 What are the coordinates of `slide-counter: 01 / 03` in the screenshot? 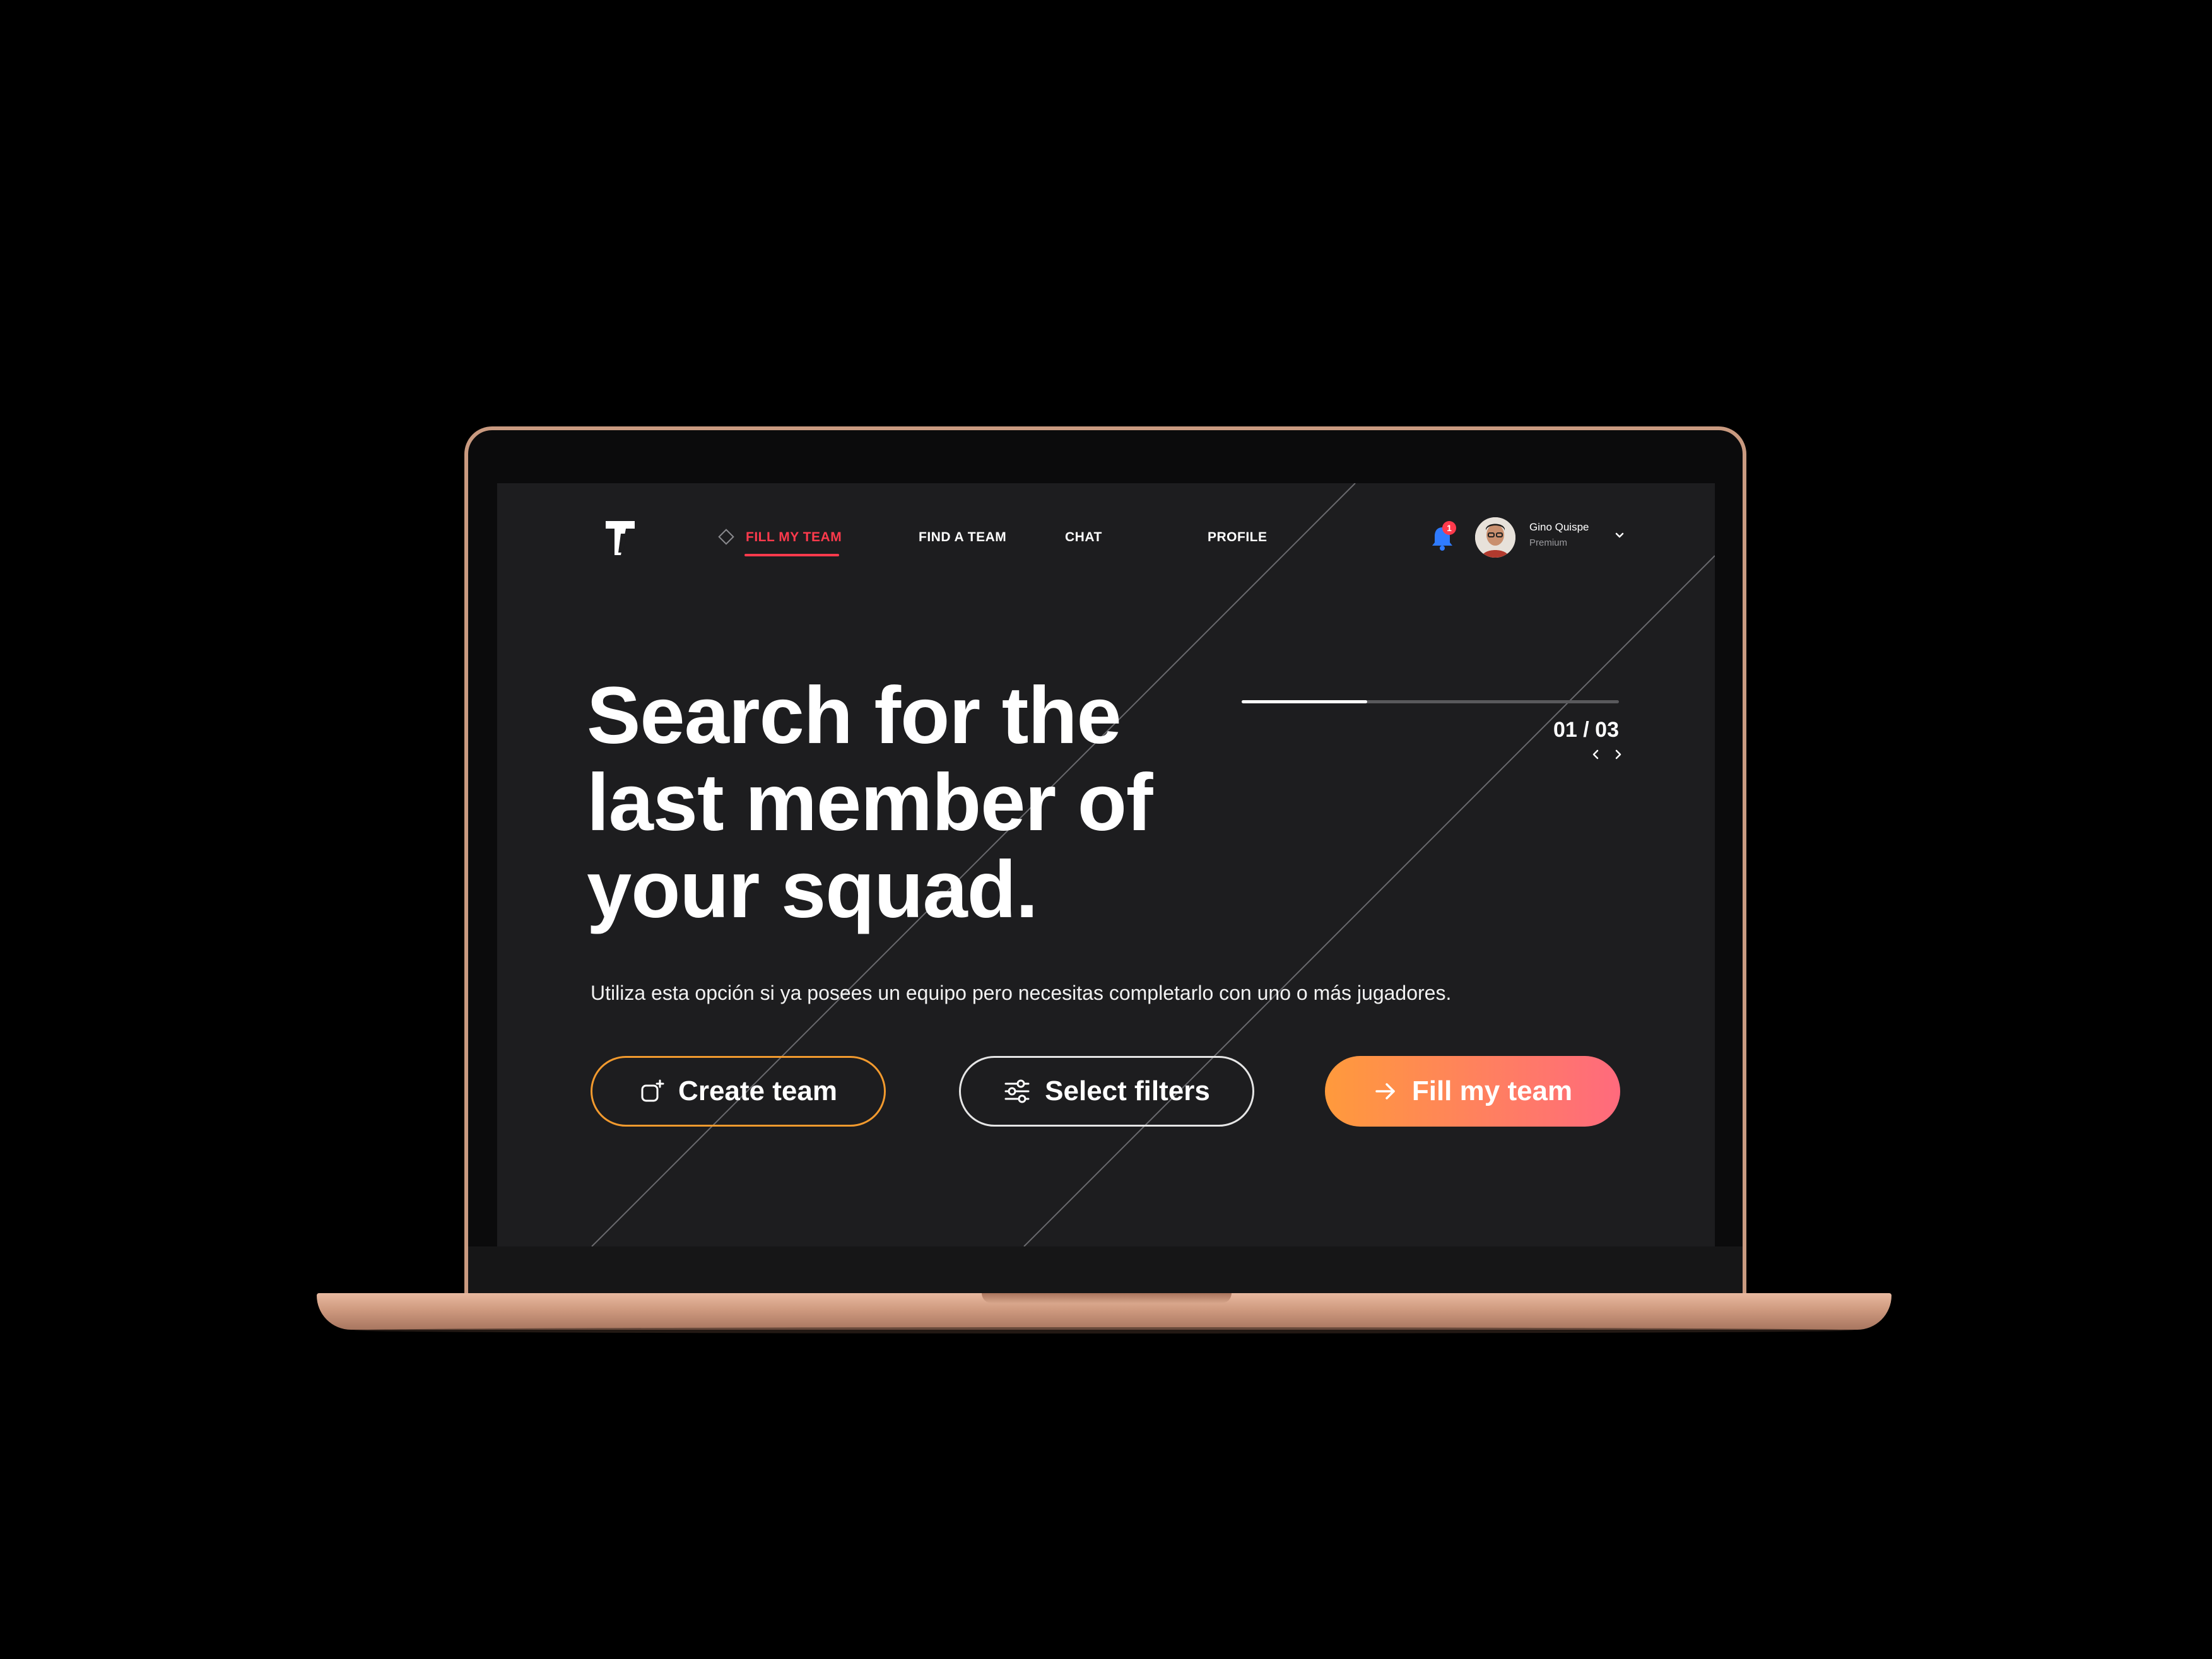 It's located at (1583, 730).